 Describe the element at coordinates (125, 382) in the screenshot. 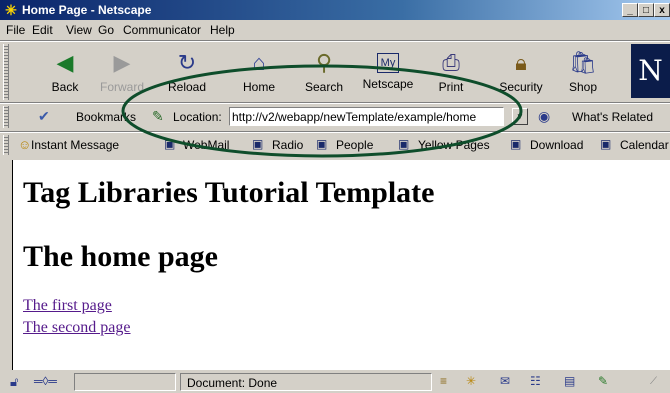

I see `progress-bar` at that location.